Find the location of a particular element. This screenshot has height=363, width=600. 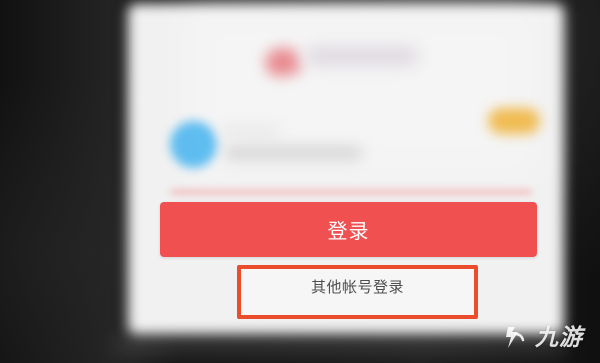

divider-line is located at coordinates (351, 192).